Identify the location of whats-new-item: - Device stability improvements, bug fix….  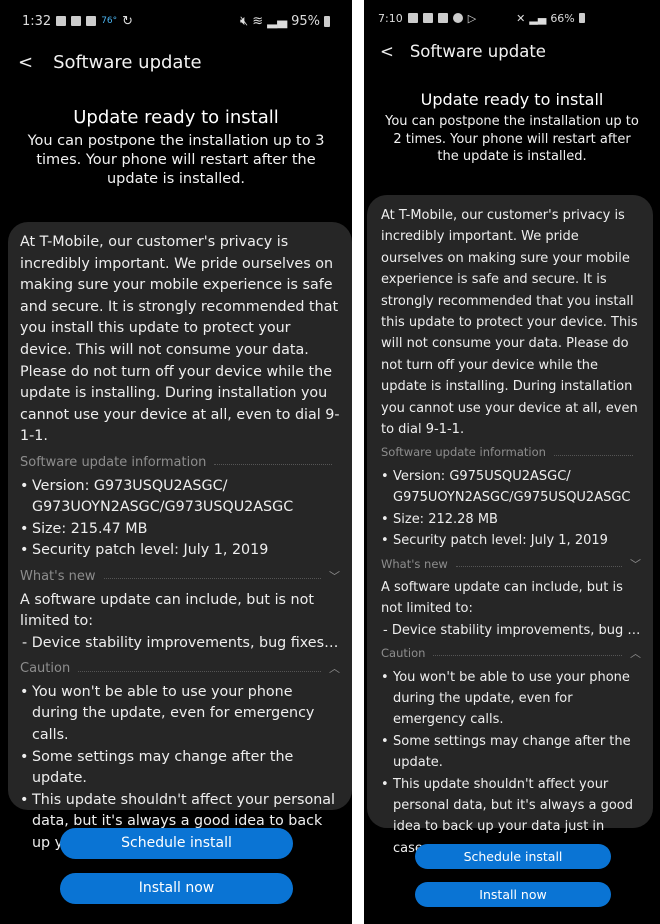
(181, 642).